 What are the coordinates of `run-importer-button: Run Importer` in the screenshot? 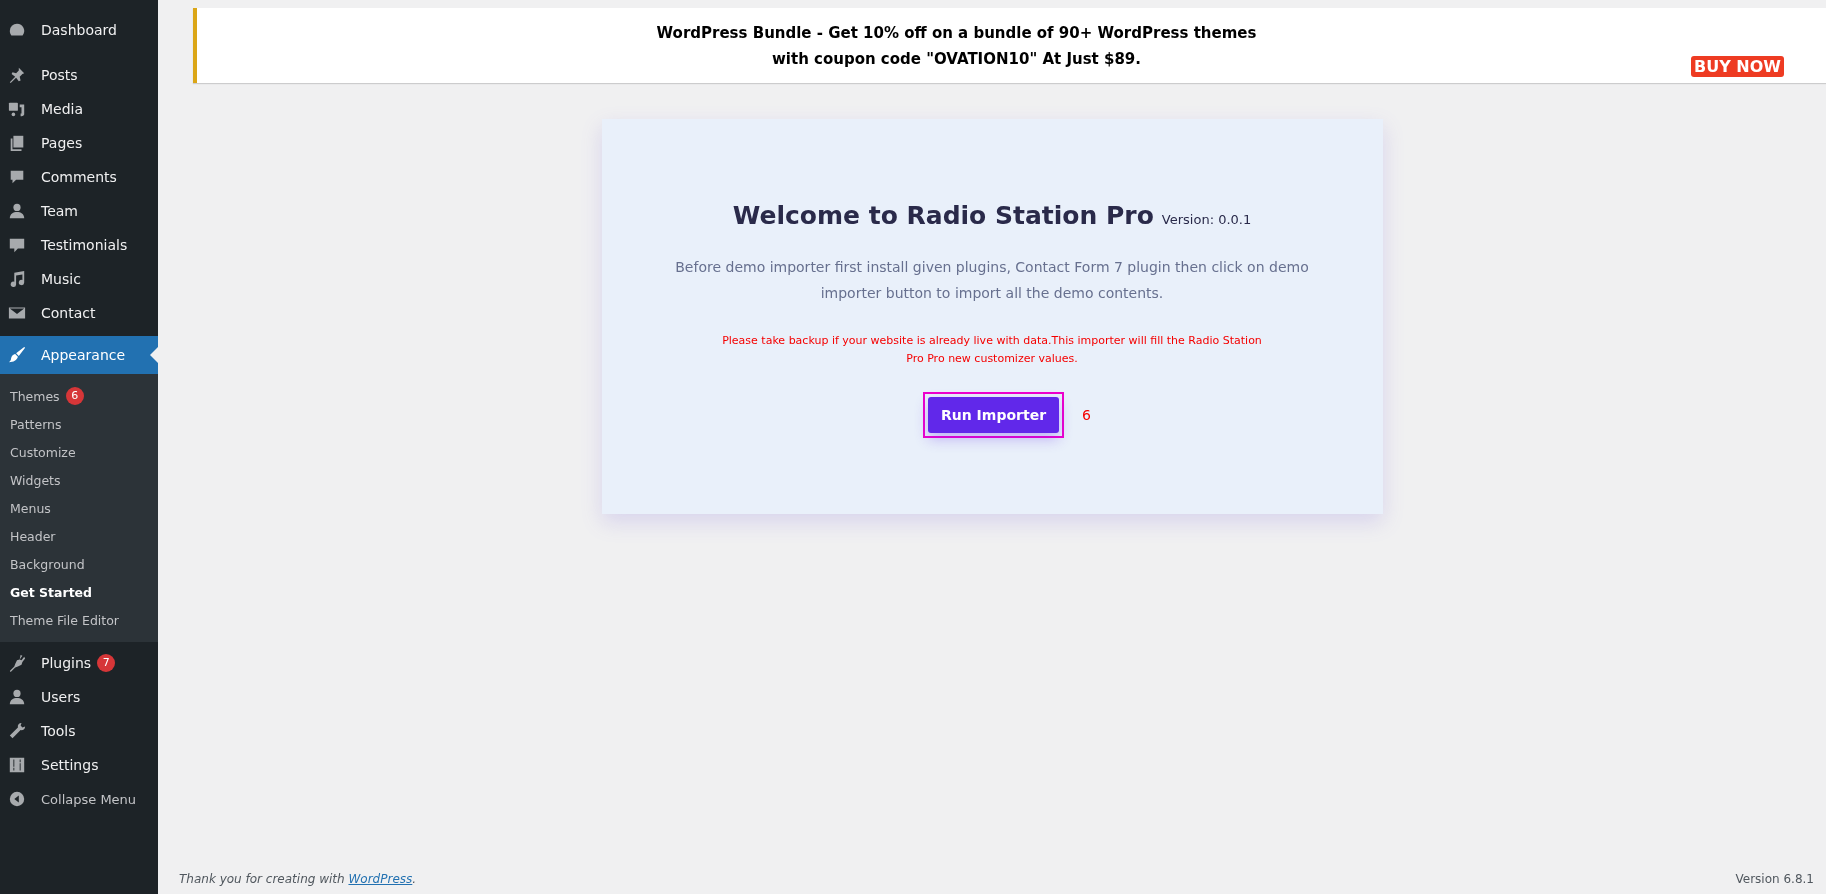 It's located at (994, 415).